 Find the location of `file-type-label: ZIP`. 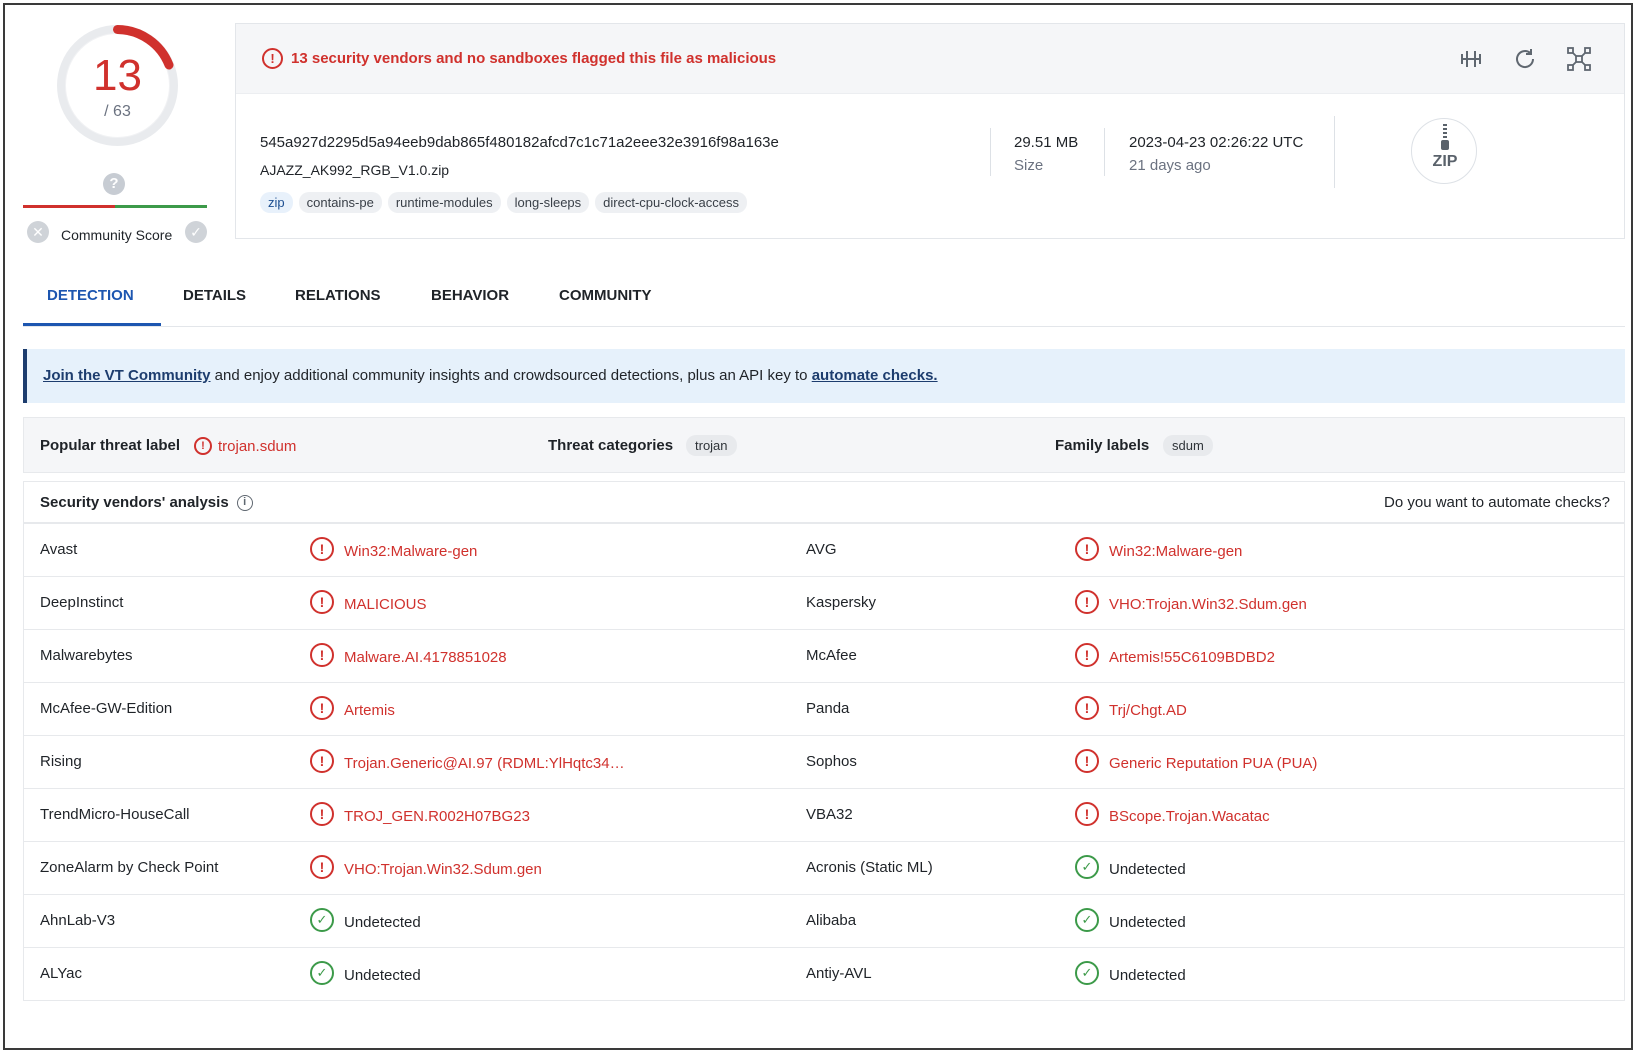

file-type-label: ZIP is located at coordinates (1445, 161).